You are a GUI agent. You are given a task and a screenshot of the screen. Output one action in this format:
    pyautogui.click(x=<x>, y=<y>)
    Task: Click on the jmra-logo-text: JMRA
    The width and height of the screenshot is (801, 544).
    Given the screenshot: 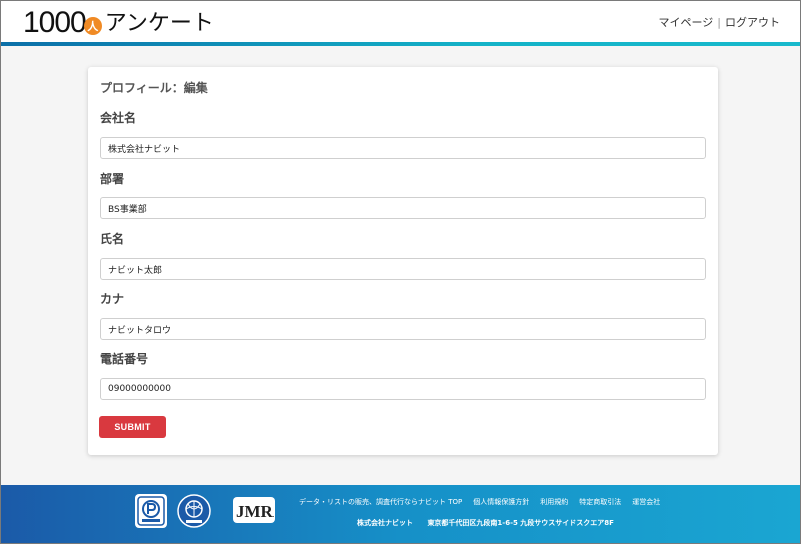 What is the action you would take?
    pyautogui.click(x=255, y=511)
    